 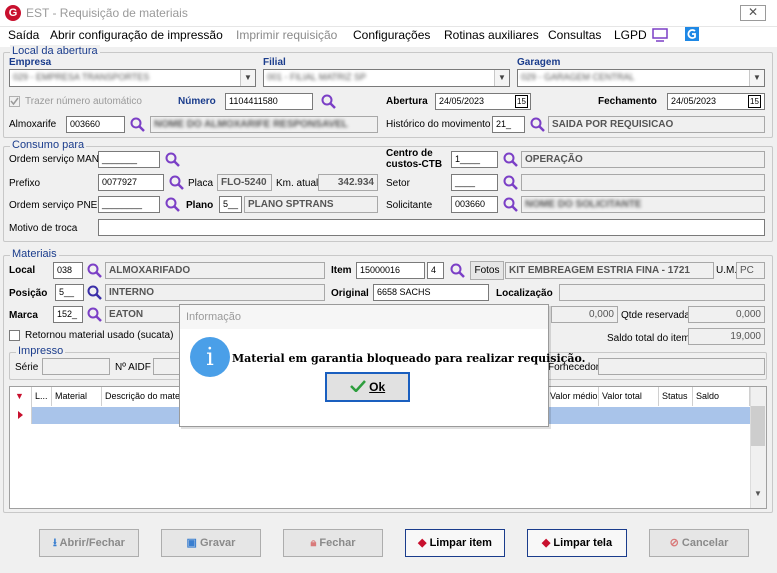 What do you see at coordinates (367, 387) in the screenshot?
I see `ok-button: Ok` at bounding box center [367, 387].